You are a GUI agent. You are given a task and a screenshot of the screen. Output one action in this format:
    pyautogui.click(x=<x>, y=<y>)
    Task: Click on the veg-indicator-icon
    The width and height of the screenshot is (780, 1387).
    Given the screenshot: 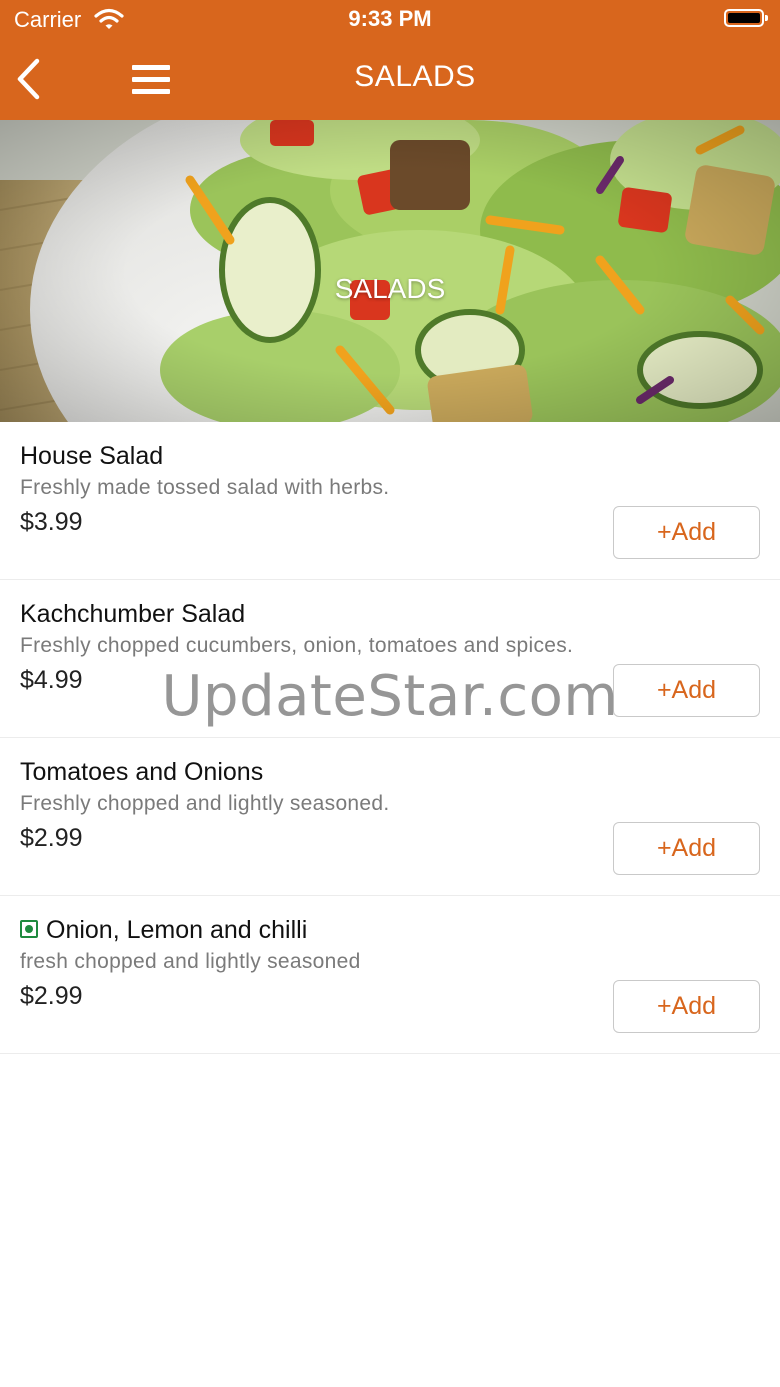 What is the action you would take?
    pyautogui.click(x=29, y=929)
    